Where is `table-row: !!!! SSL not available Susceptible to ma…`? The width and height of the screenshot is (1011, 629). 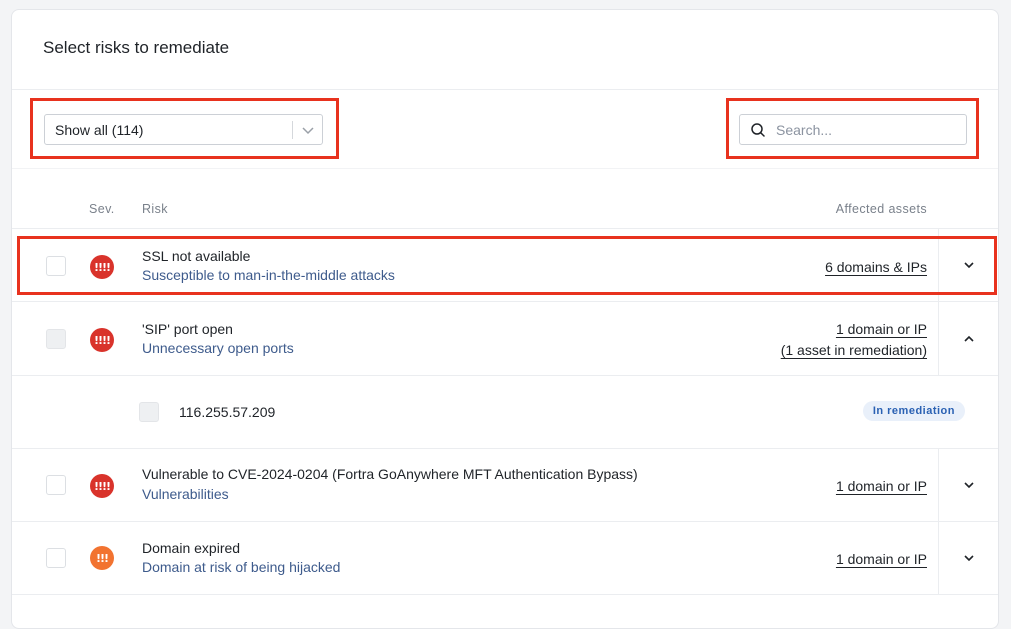 table-row: !!!! SSL not available Susceptible to ma… is located at coordinates (505, 265).